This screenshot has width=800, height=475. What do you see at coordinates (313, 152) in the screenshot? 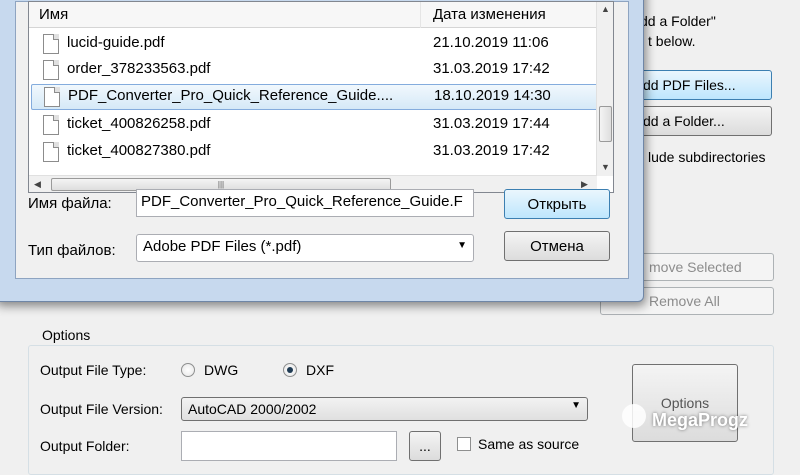
I see `file-row: ticket_400827380.pdf 31.03.2019 17:42` at bounding box center [313, 152].